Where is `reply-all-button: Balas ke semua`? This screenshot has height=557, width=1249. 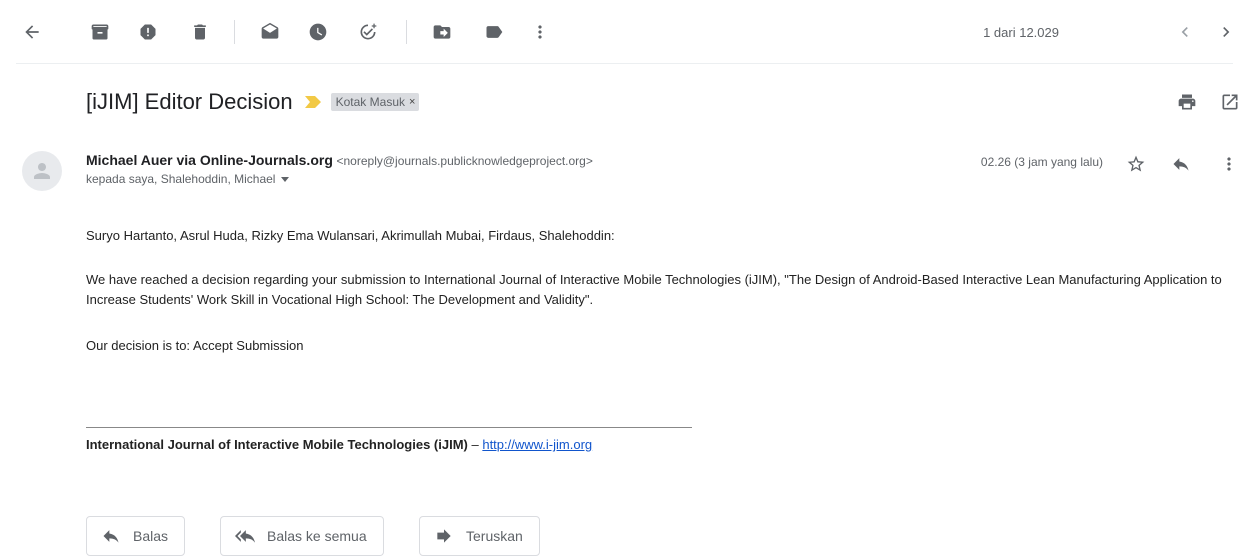 reply-all-button: Balas ke semua is located at coordinates (302, 536).